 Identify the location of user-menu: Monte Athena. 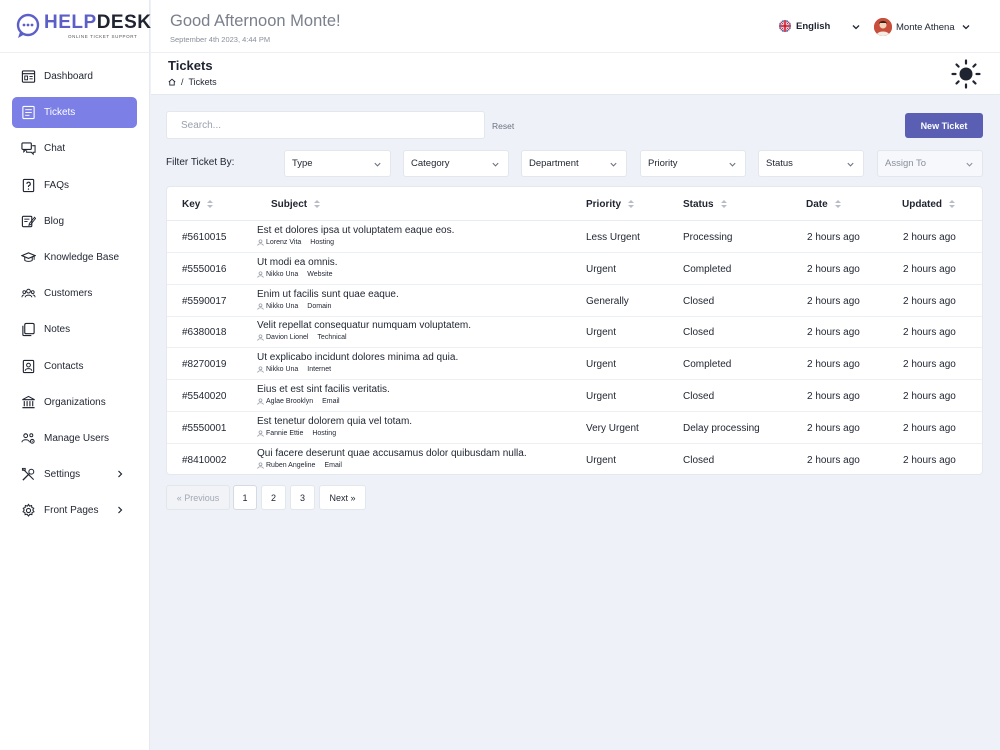
(922, 27).